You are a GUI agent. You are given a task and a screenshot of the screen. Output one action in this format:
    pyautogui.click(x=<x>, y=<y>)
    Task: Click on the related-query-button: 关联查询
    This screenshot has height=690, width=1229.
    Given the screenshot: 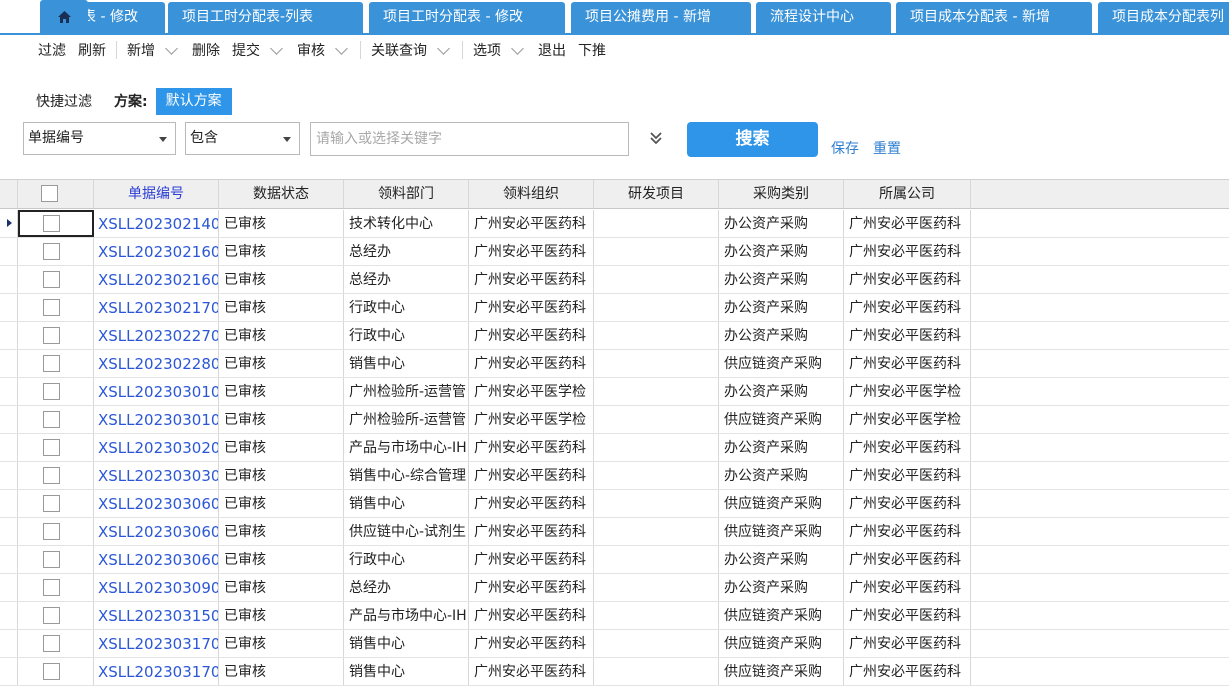 What is the action you would take?
    pyautogui.click(x=411, y=50)
    